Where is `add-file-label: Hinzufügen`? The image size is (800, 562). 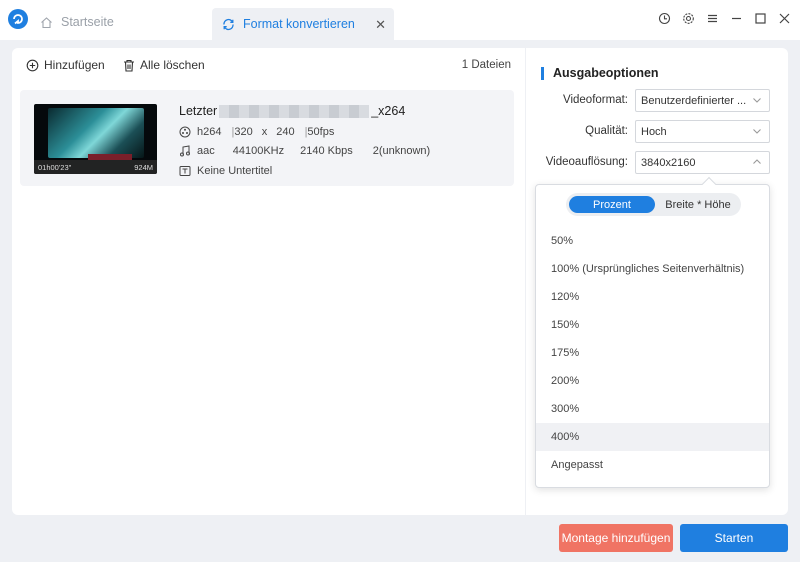
add-file-label: Hinzufügen is located at coordinates (74, 65).